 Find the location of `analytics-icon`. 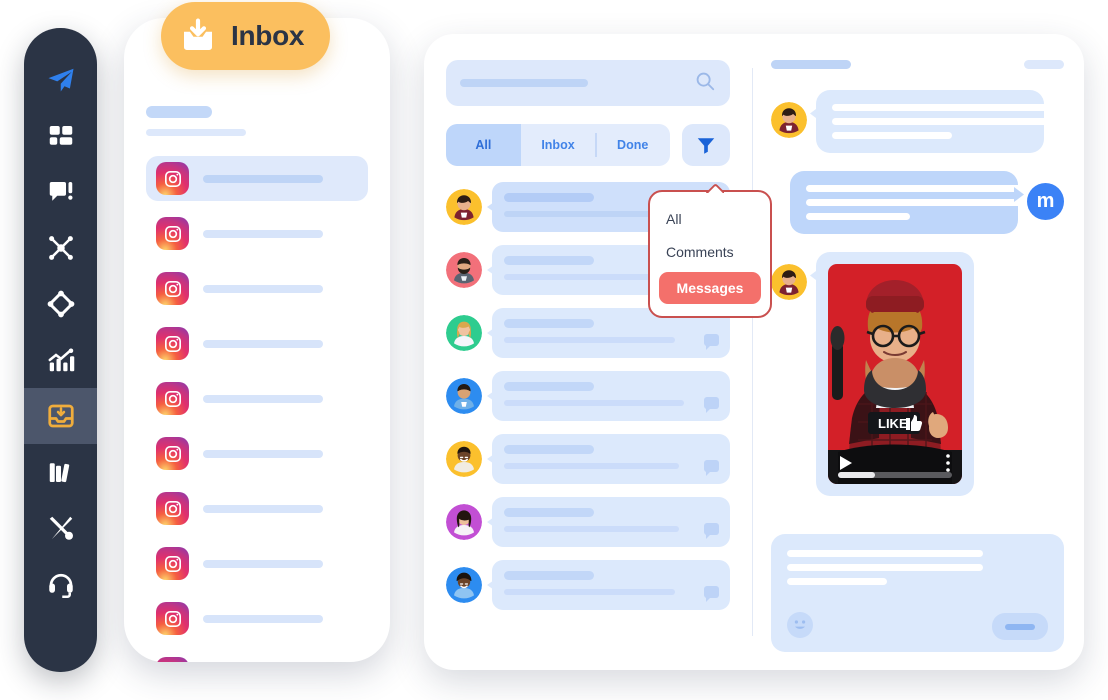

analytics-icon is located at coordinates (61, 360).